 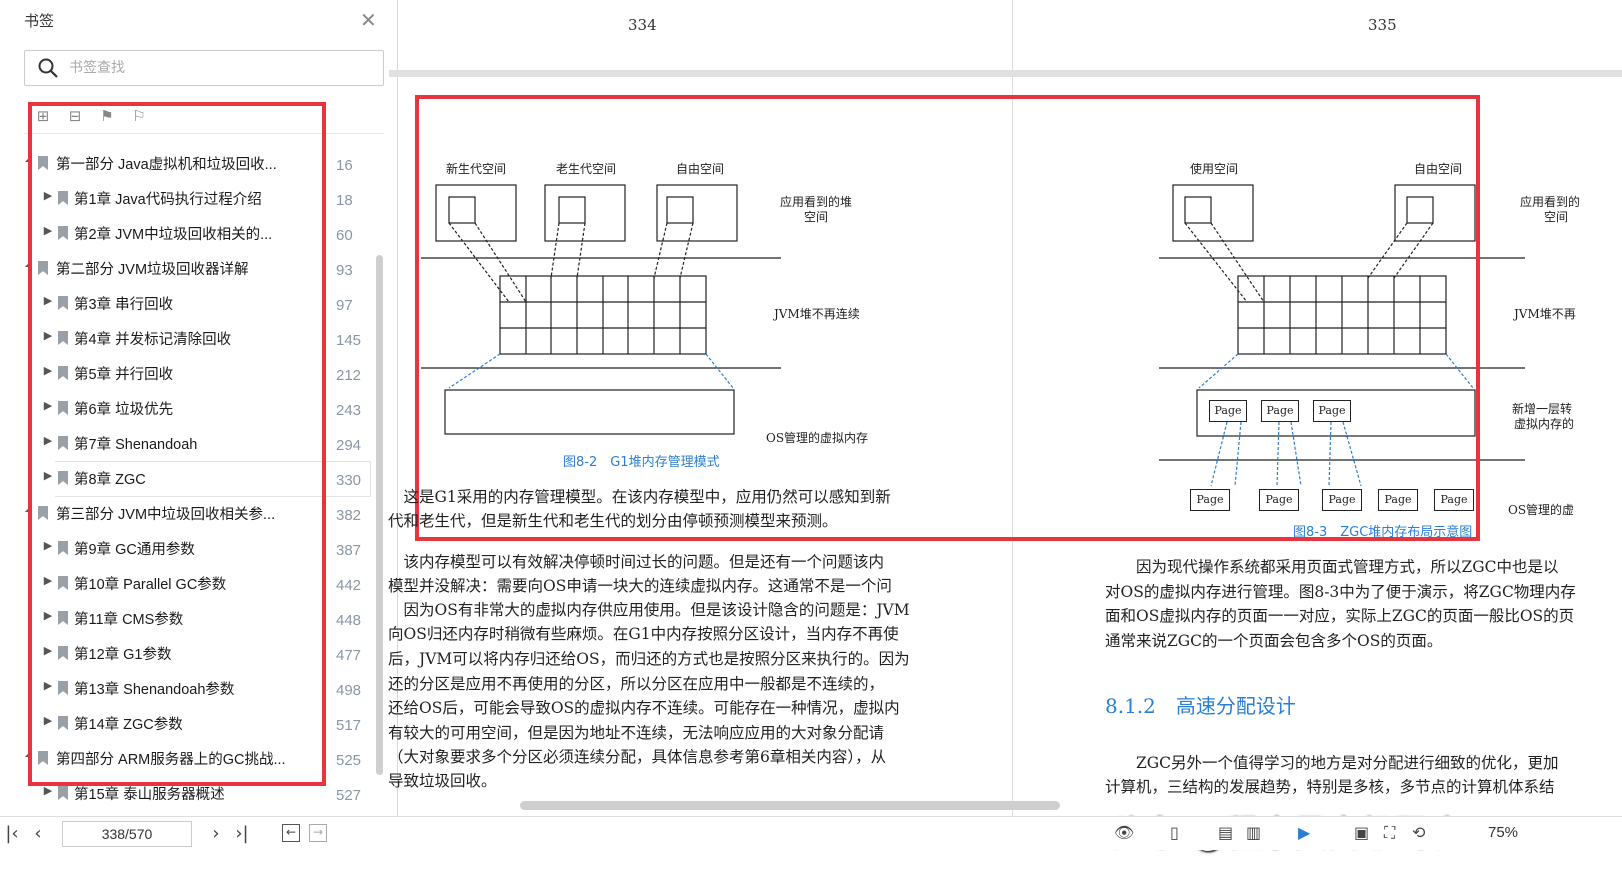 I want to click on bookmark-search, so click(x=204, y=68).